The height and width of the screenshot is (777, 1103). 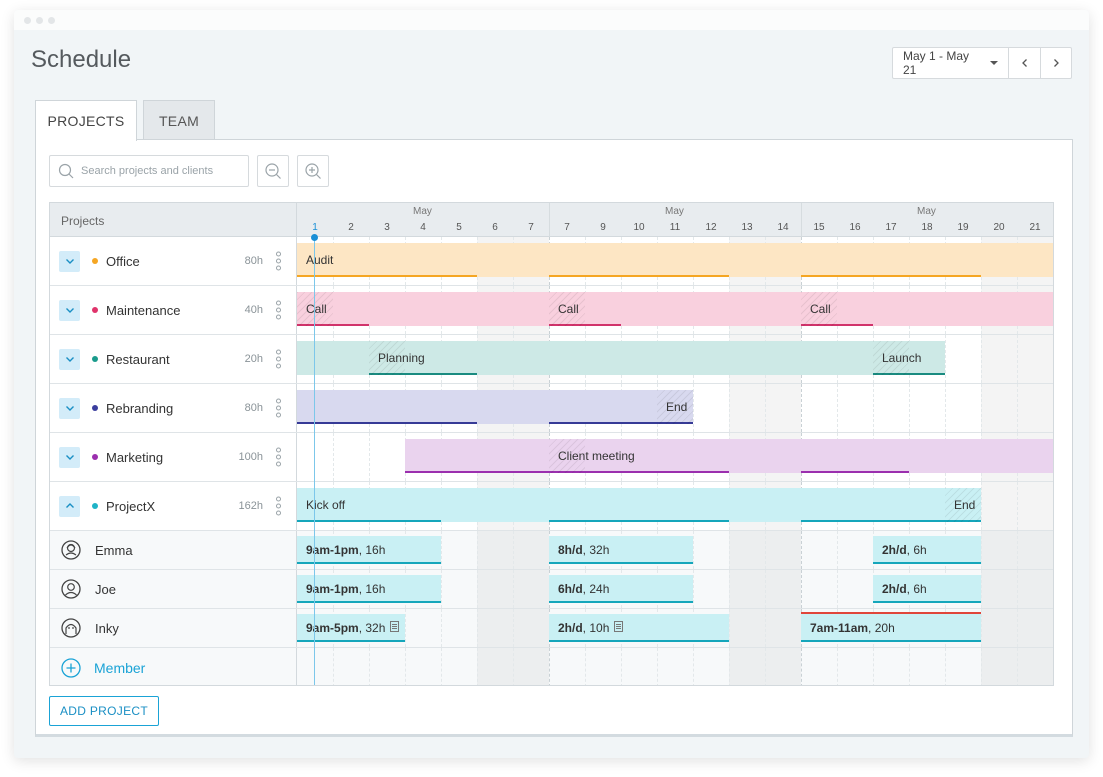 I want to click on member-row-info: Joe, so click(x=173, y=589).